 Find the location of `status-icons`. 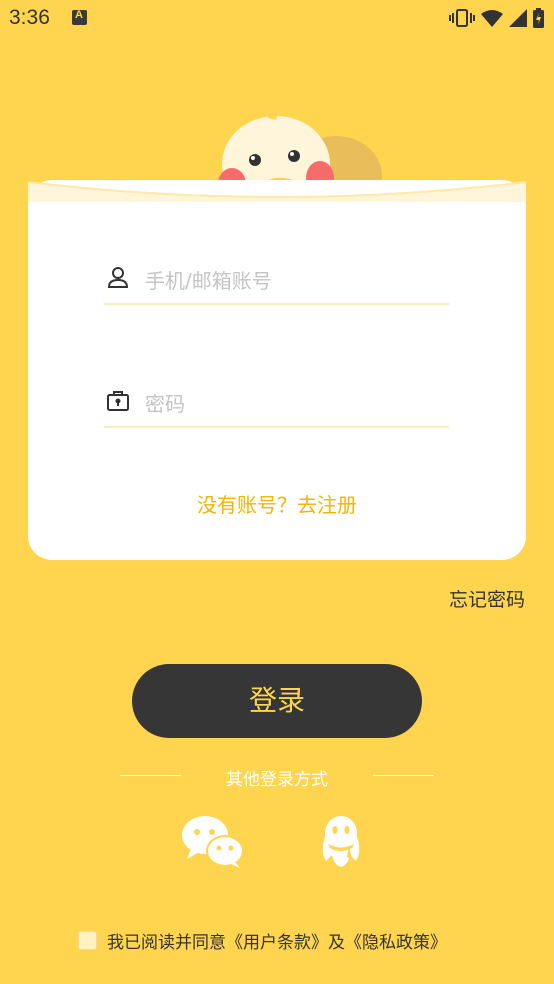

status-icons is located at coordinates (496, 18).